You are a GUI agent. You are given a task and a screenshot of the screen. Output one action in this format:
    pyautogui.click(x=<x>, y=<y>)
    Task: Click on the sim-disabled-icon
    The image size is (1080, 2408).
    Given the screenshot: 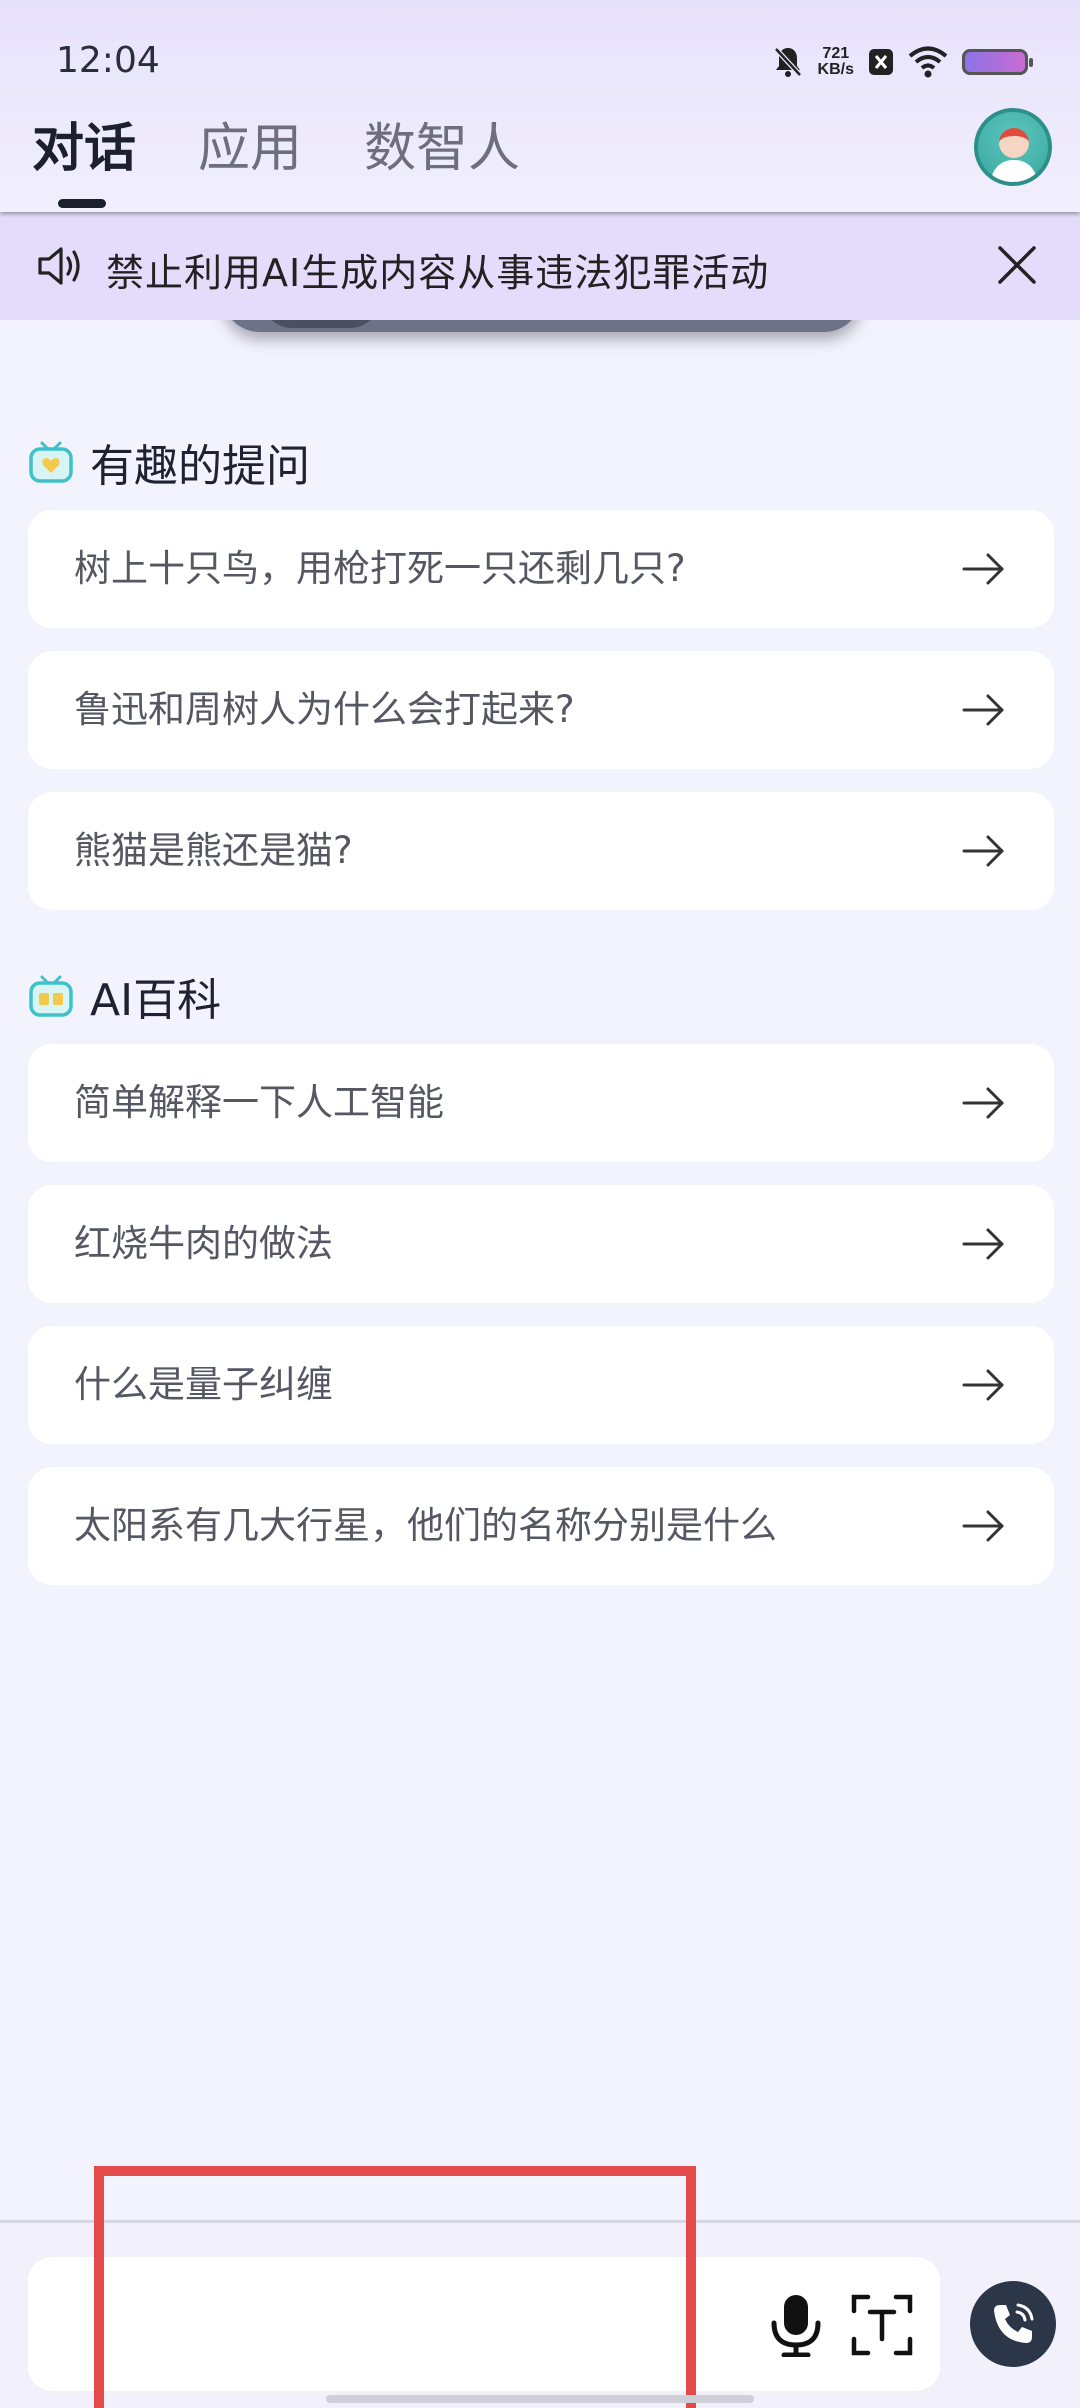 What is the action you would take?
    pyautogui.click(x=881, y=62)
    